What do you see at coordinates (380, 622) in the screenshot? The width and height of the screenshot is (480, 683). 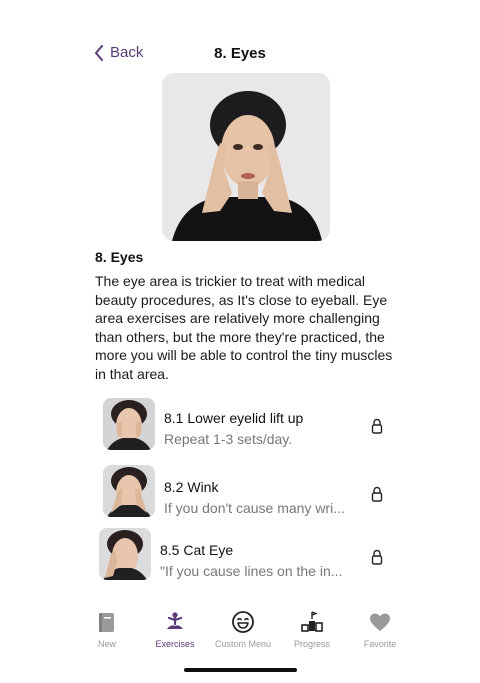 I see `heart-icon` at bounding box center [380, 622].